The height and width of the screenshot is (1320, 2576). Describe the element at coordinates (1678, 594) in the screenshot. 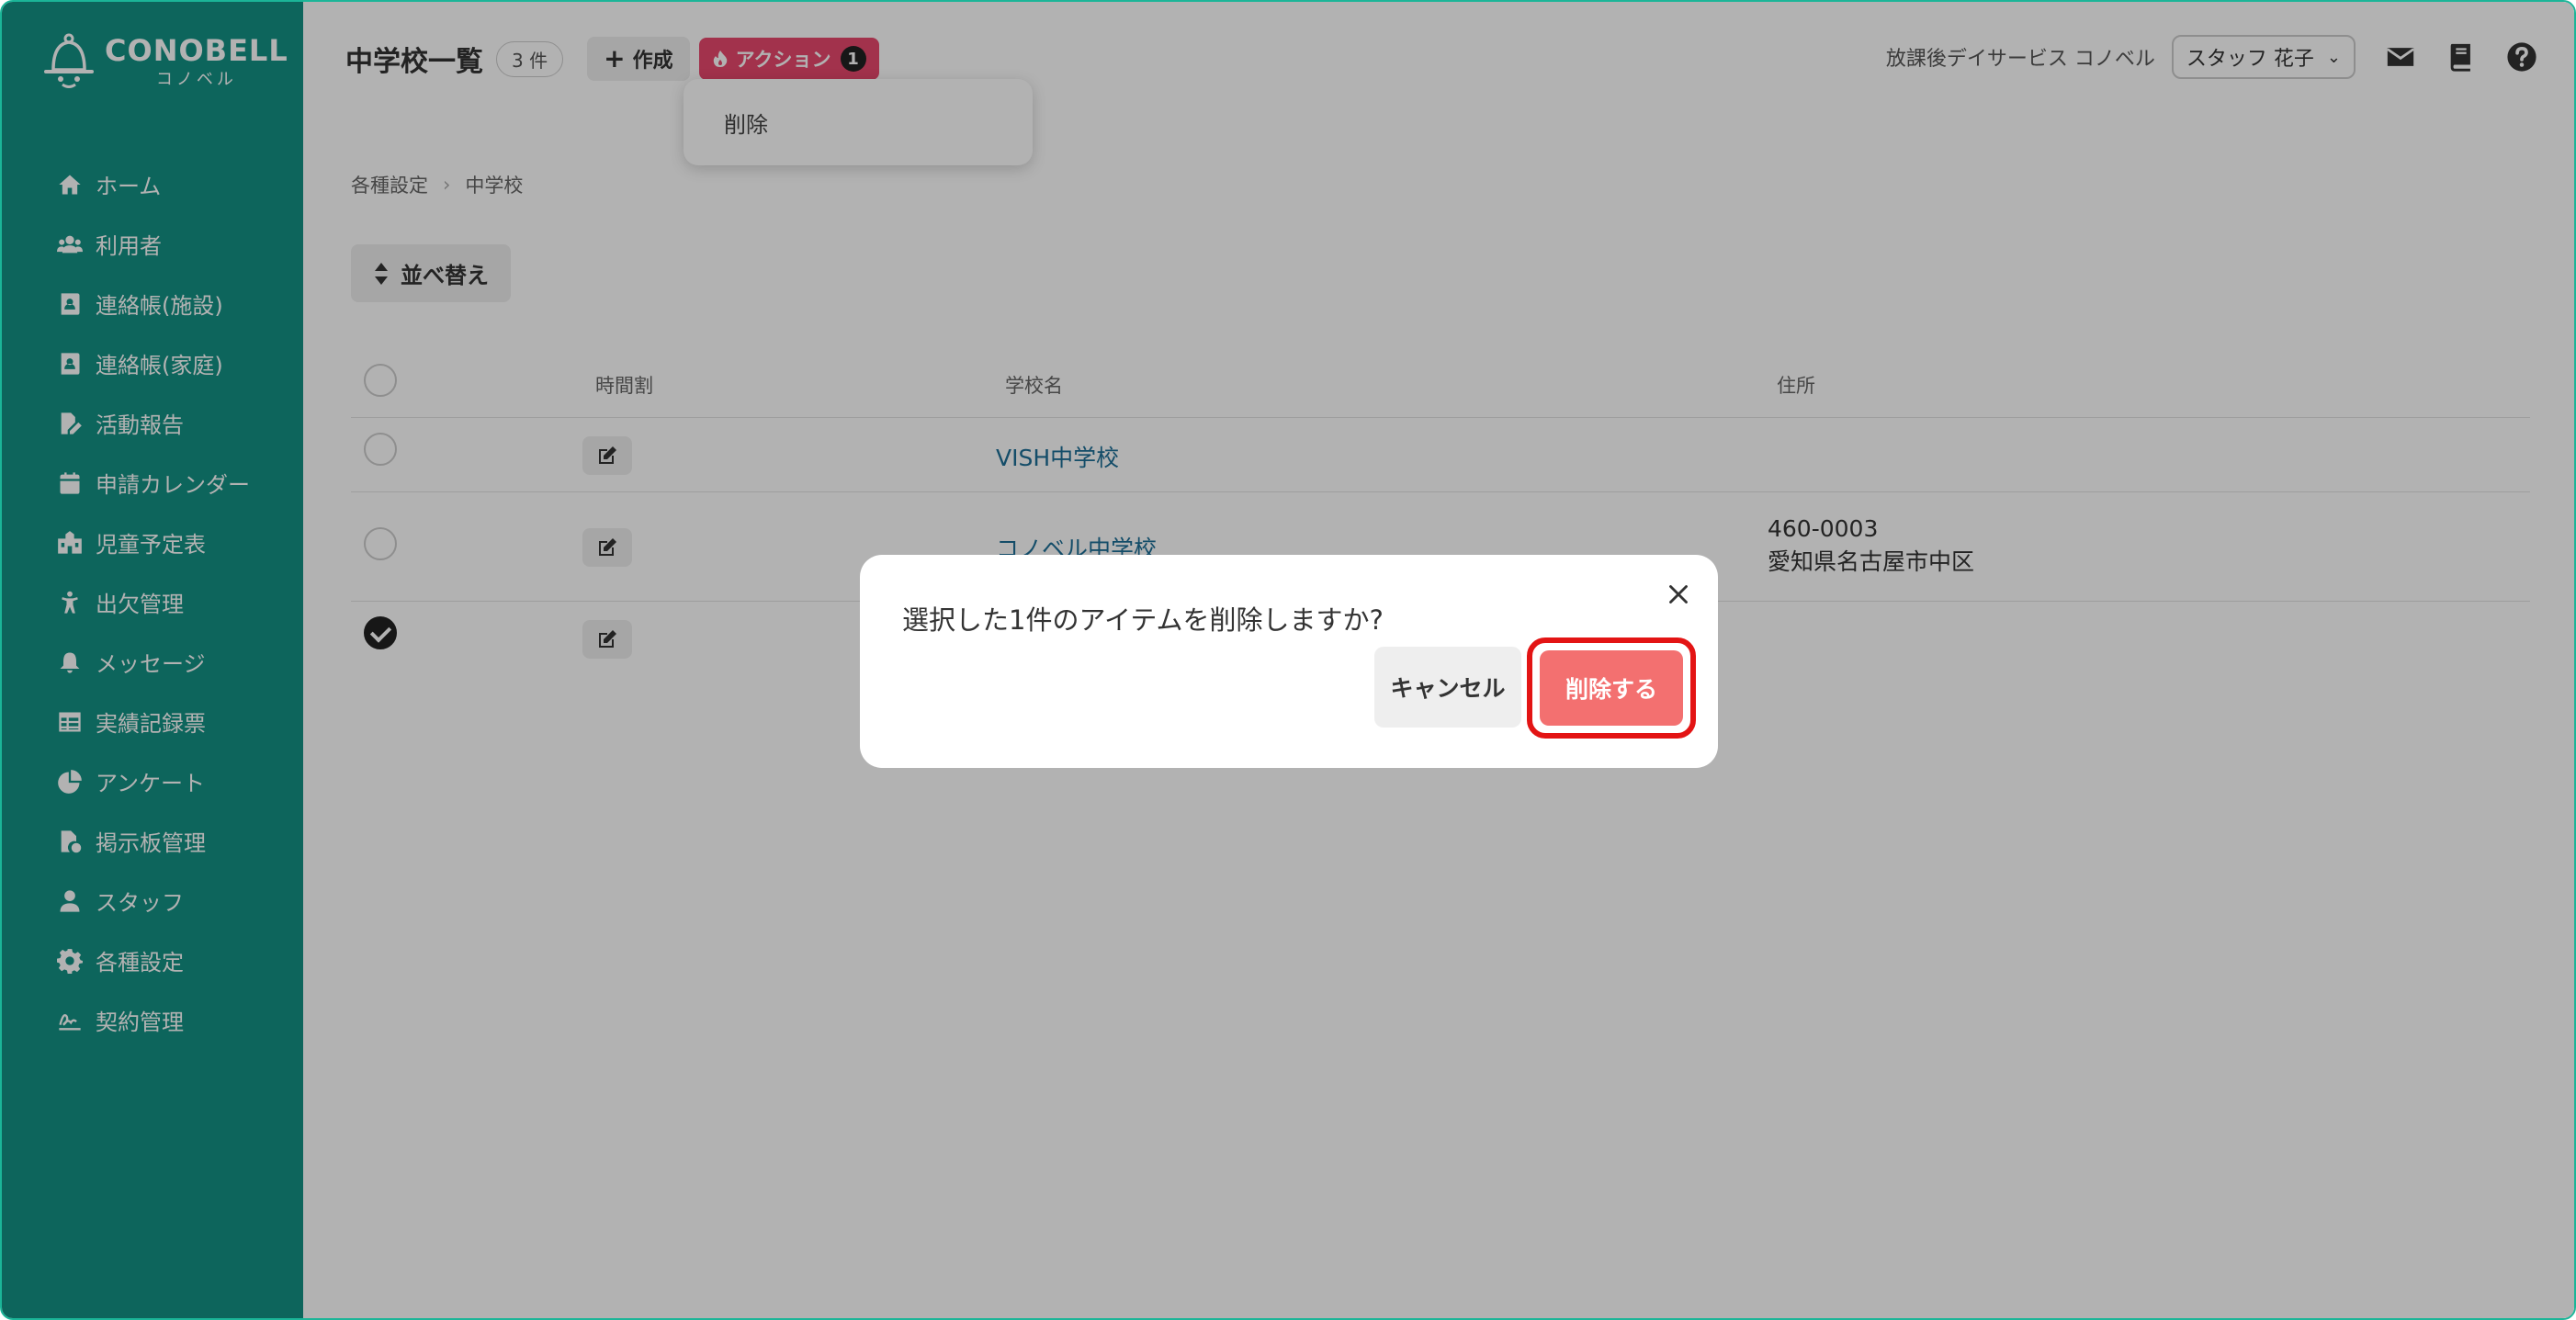

I see `close-icon` at that location.